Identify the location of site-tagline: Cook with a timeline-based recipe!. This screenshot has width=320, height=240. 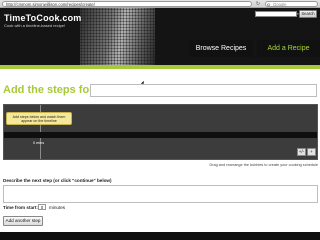
(35, 25).